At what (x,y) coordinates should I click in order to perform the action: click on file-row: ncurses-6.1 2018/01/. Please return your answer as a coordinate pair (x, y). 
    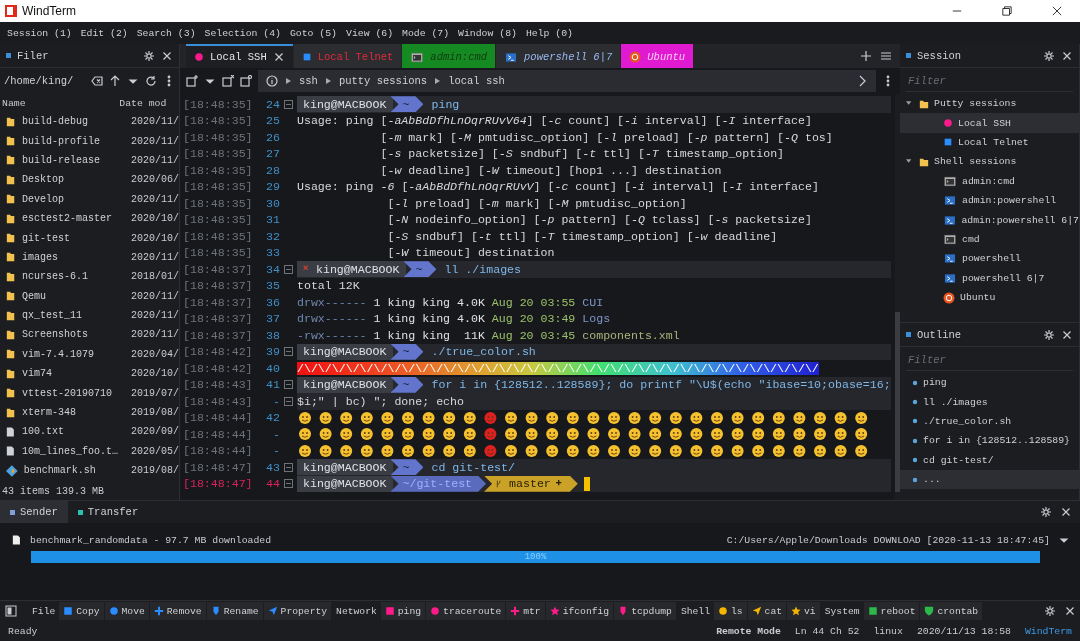
    Looking at the image, I should click on (89, 277).